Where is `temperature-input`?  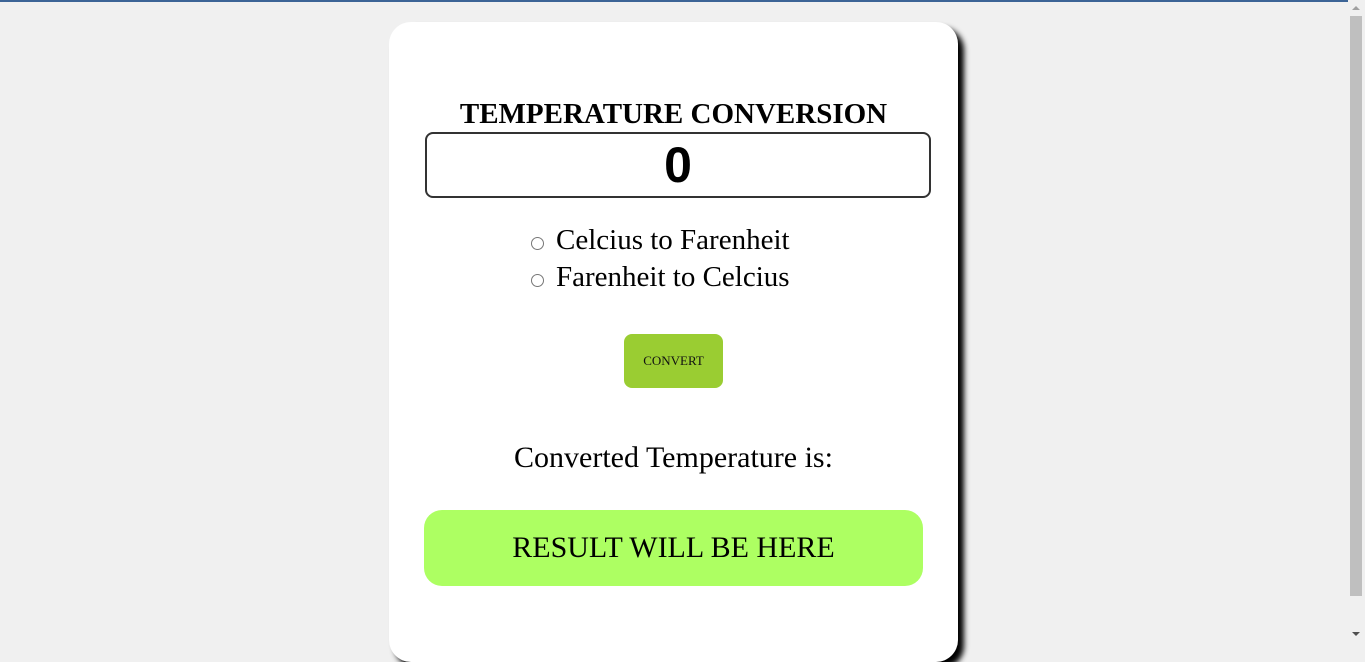
temperature-input is located at coordinates (678, 165).